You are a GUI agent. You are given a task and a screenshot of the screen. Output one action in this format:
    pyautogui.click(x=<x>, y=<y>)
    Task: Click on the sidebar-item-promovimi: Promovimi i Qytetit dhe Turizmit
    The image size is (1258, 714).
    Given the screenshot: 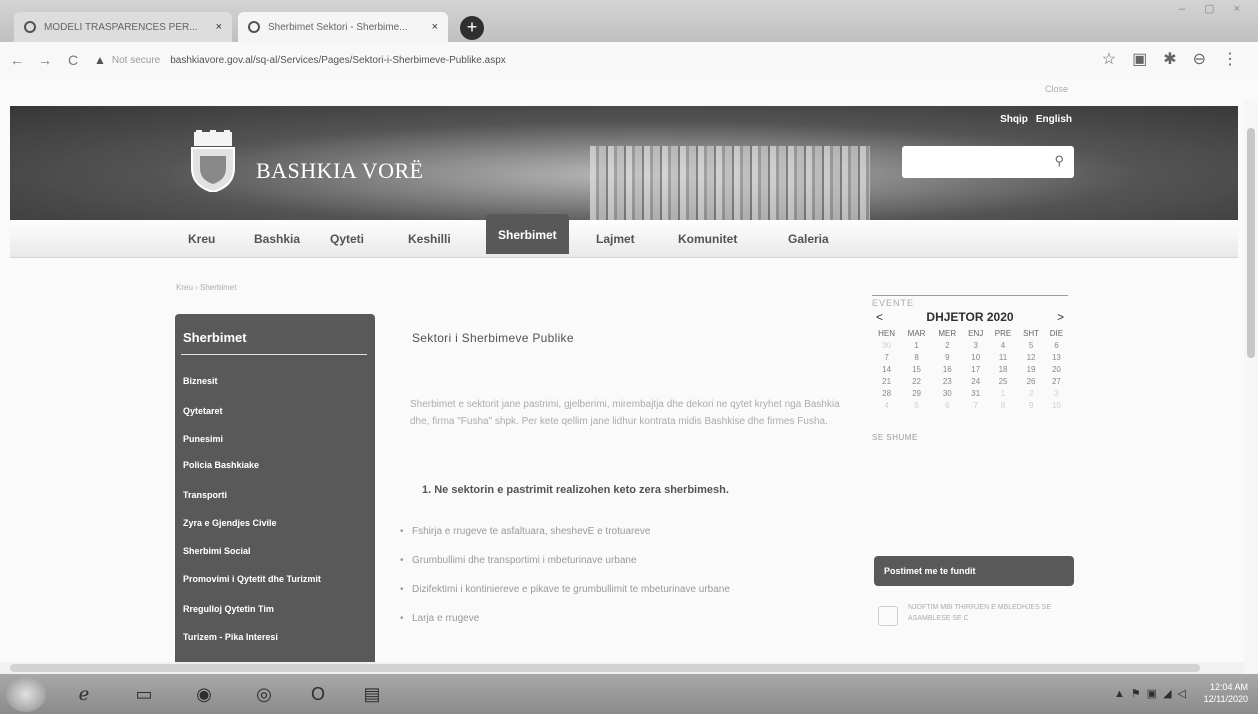 What is the action you would take?
    pyautogui.click(x=252, y=579)
    